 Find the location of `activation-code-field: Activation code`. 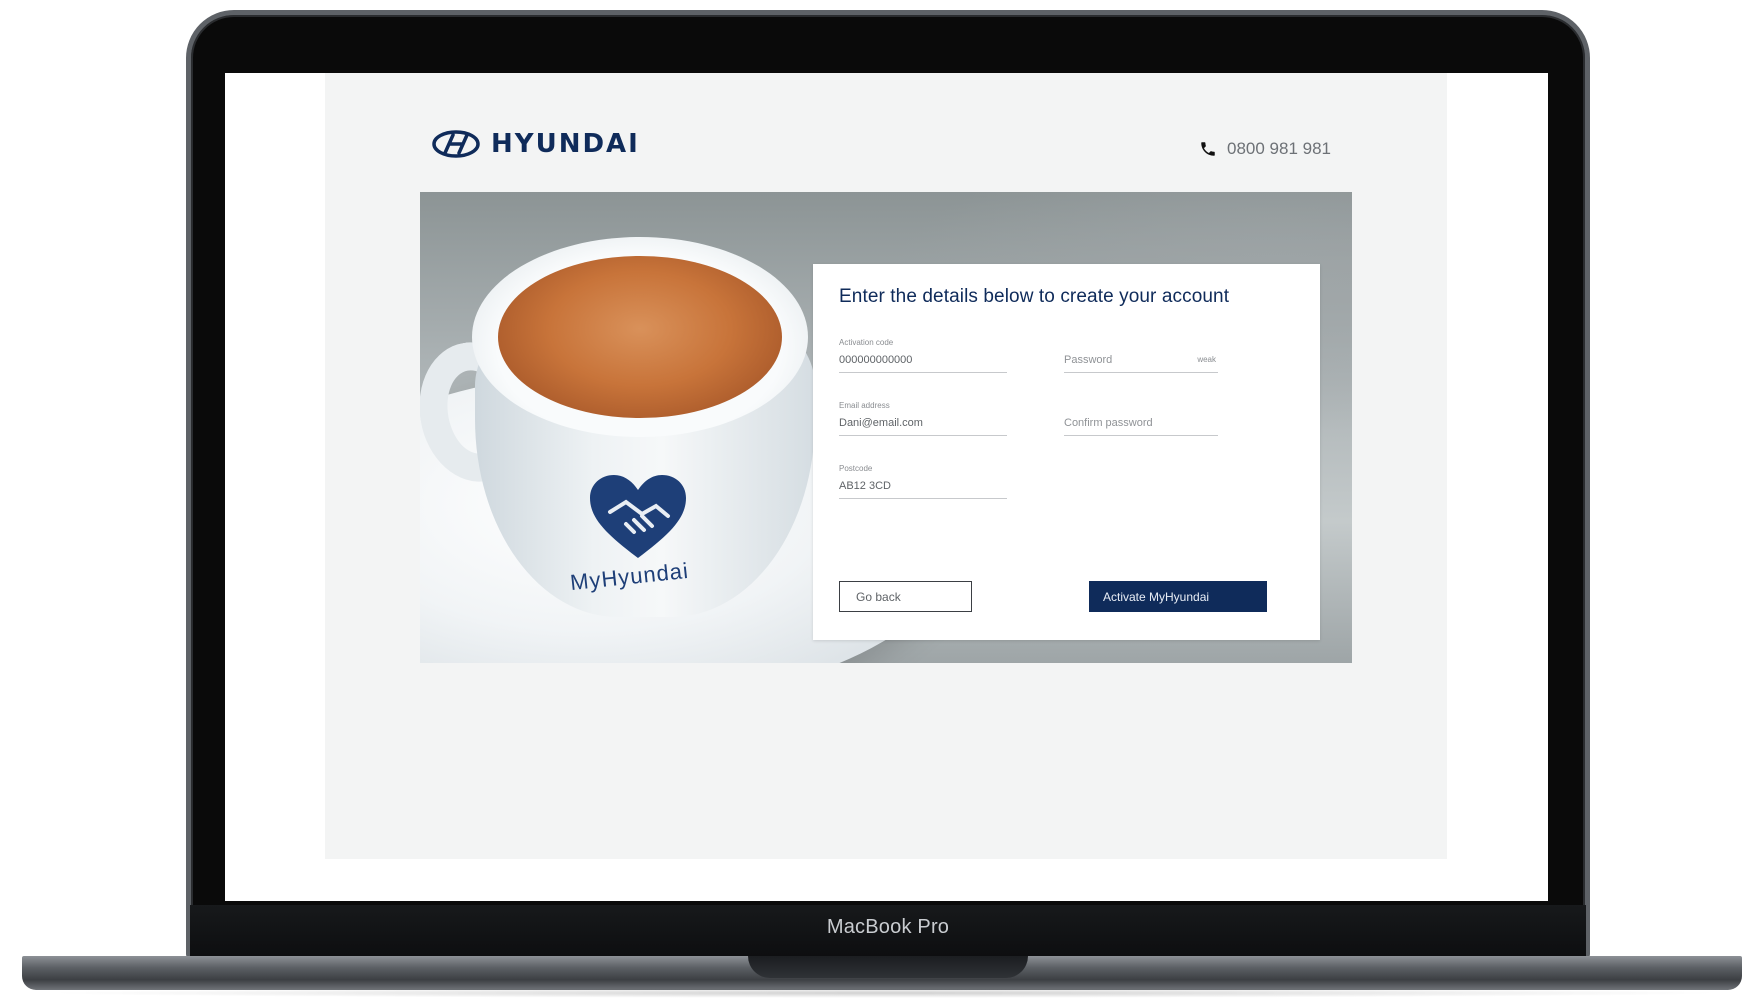

activation-code-field: Activation code is located at coordinates (923, 355).